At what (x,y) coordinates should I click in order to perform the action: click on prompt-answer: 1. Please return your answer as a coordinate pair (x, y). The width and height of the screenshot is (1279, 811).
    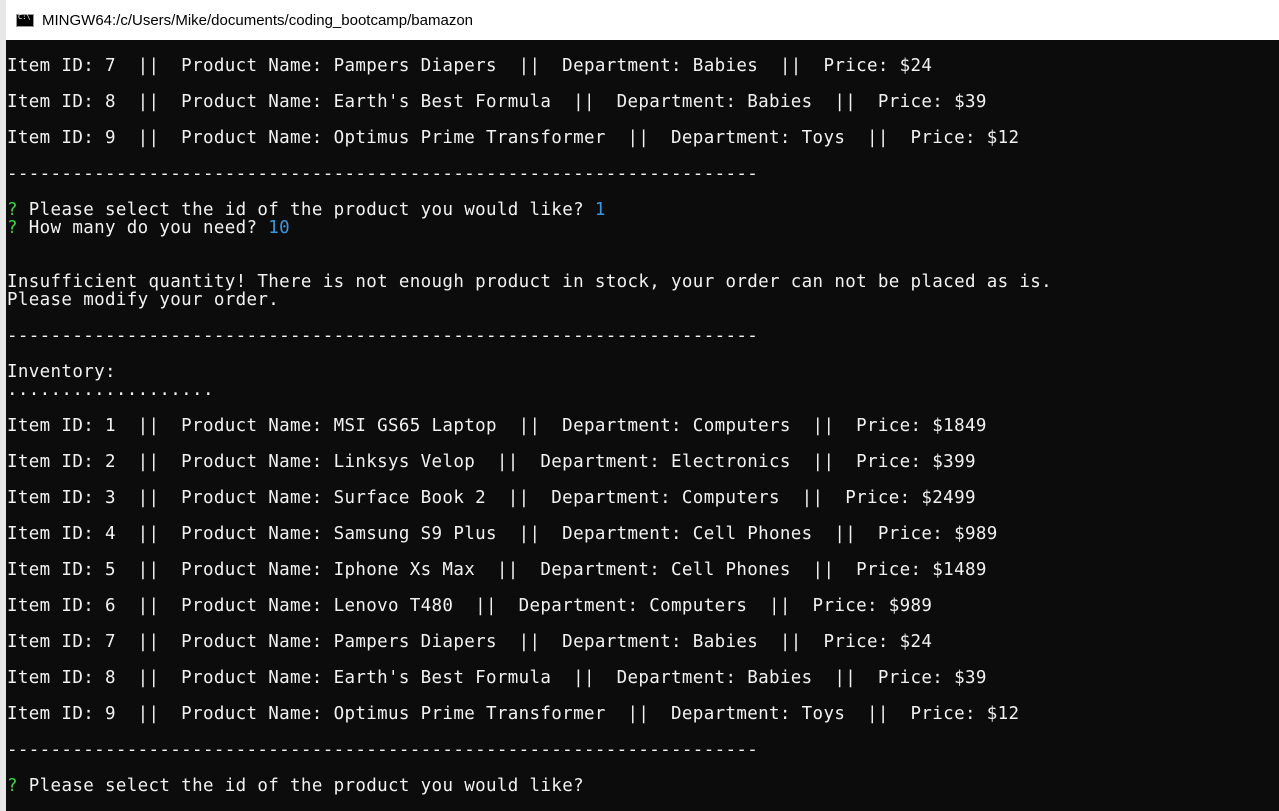
    Looking at the image, I should click on (600, 210).